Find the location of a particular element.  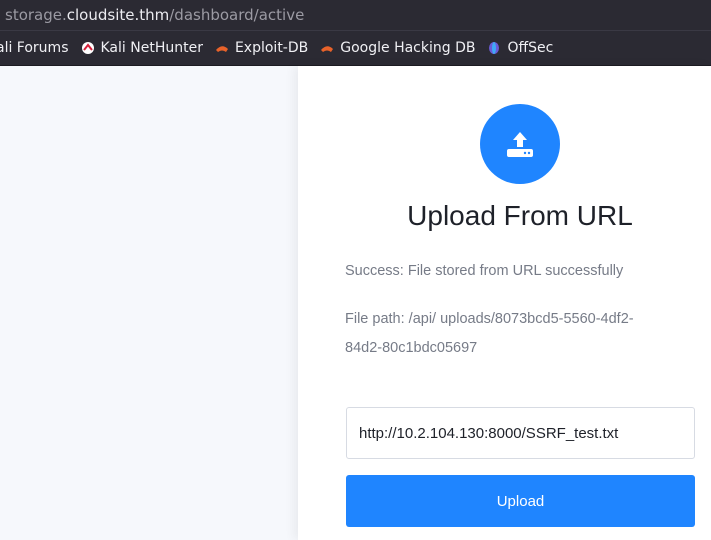

bookmark-offsec: OffSec is located at coordinates (520, 48).